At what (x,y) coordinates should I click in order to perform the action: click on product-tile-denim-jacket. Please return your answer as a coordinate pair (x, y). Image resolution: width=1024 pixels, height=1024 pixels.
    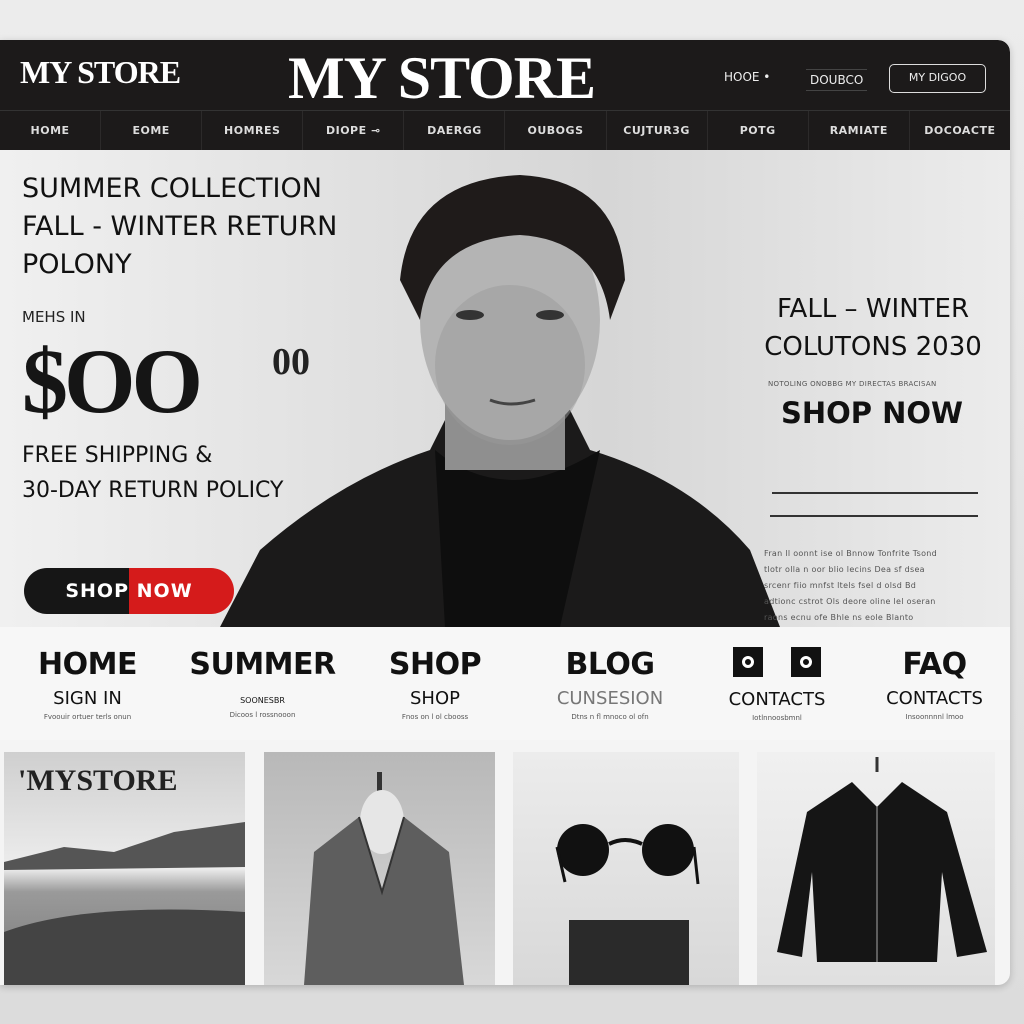
    Looking at the image, I should click on (379, 868).